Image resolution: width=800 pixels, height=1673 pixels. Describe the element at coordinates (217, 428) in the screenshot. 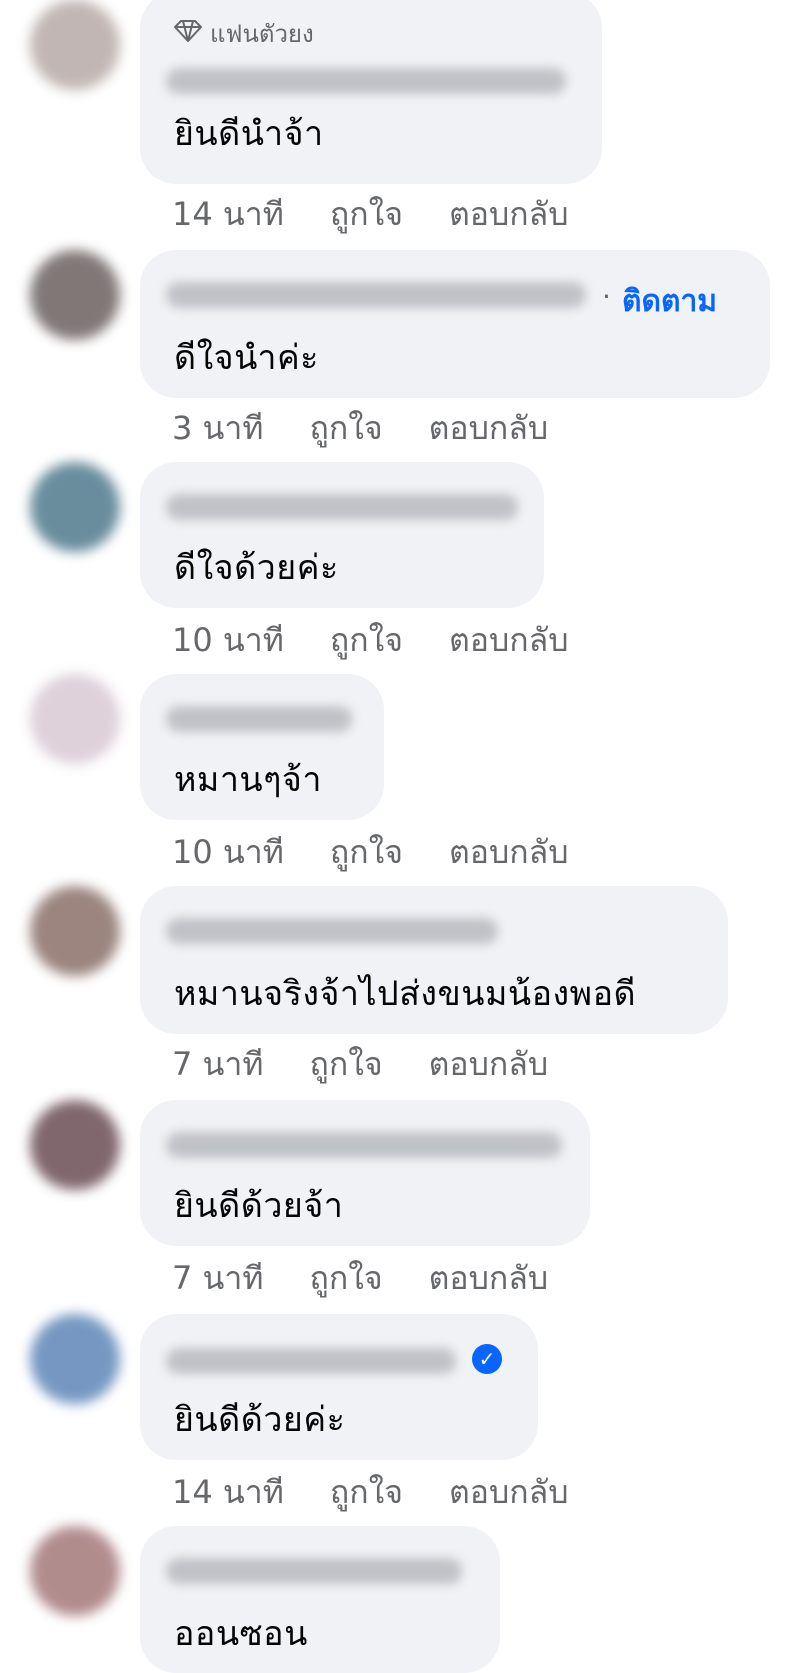

I see `comment-time: 3 นาที` at that location.